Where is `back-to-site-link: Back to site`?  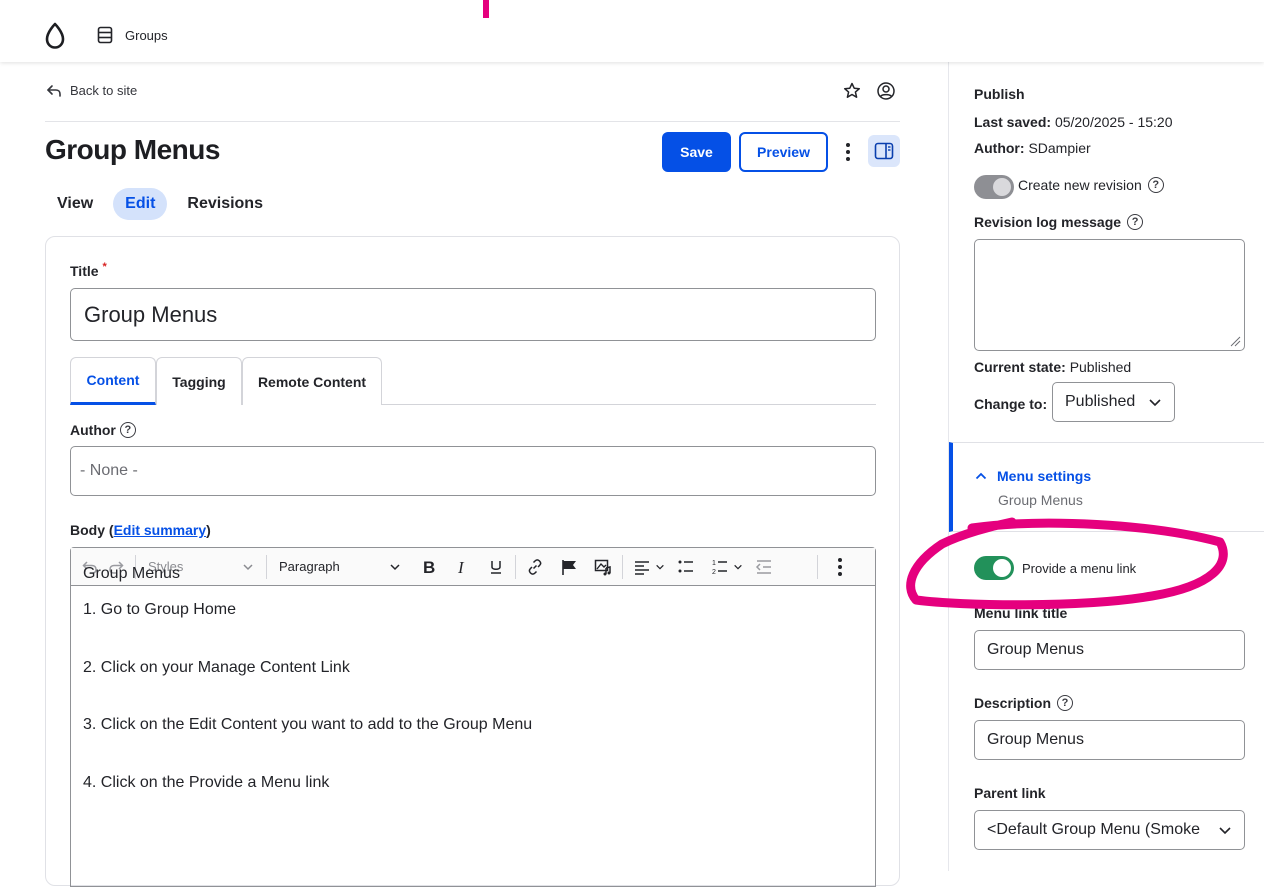
back-to-site-link: Back to site is located at coordinates (91, 90).